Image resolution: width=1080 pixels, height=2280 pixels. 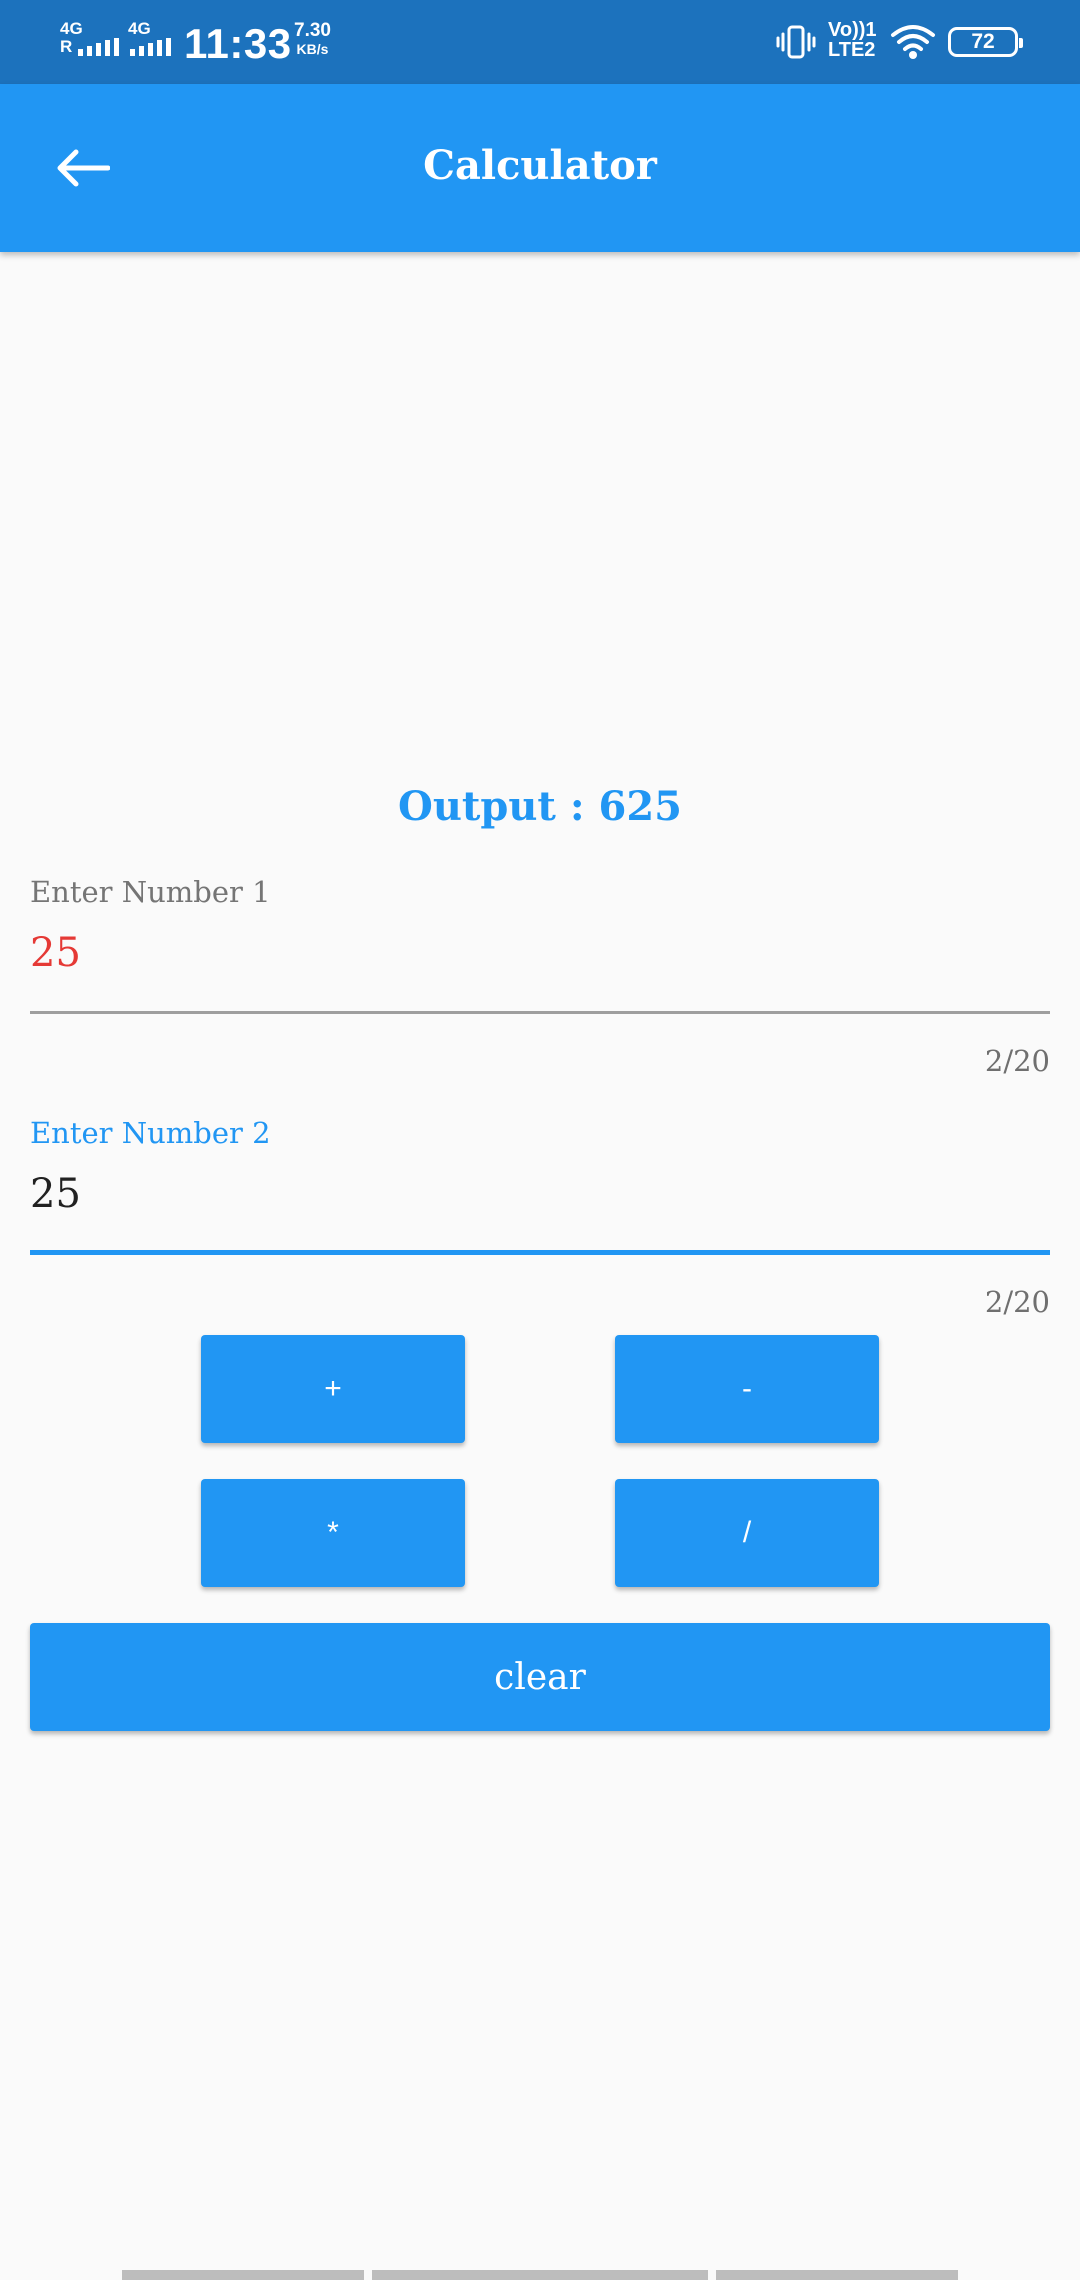 What do you see at coordinates (312, 49) in the screenshot?
I see `network-speed-unit: KB/s` at bounding box center [312, 49].